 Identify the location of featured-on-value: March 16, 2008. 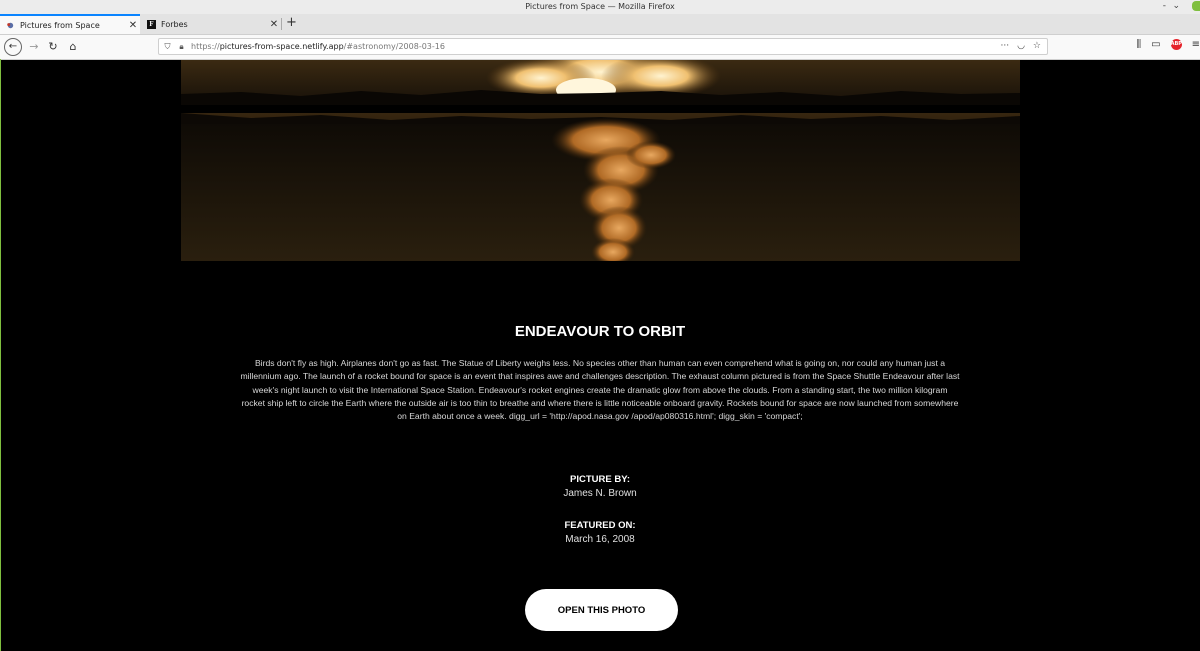
(600, 539).